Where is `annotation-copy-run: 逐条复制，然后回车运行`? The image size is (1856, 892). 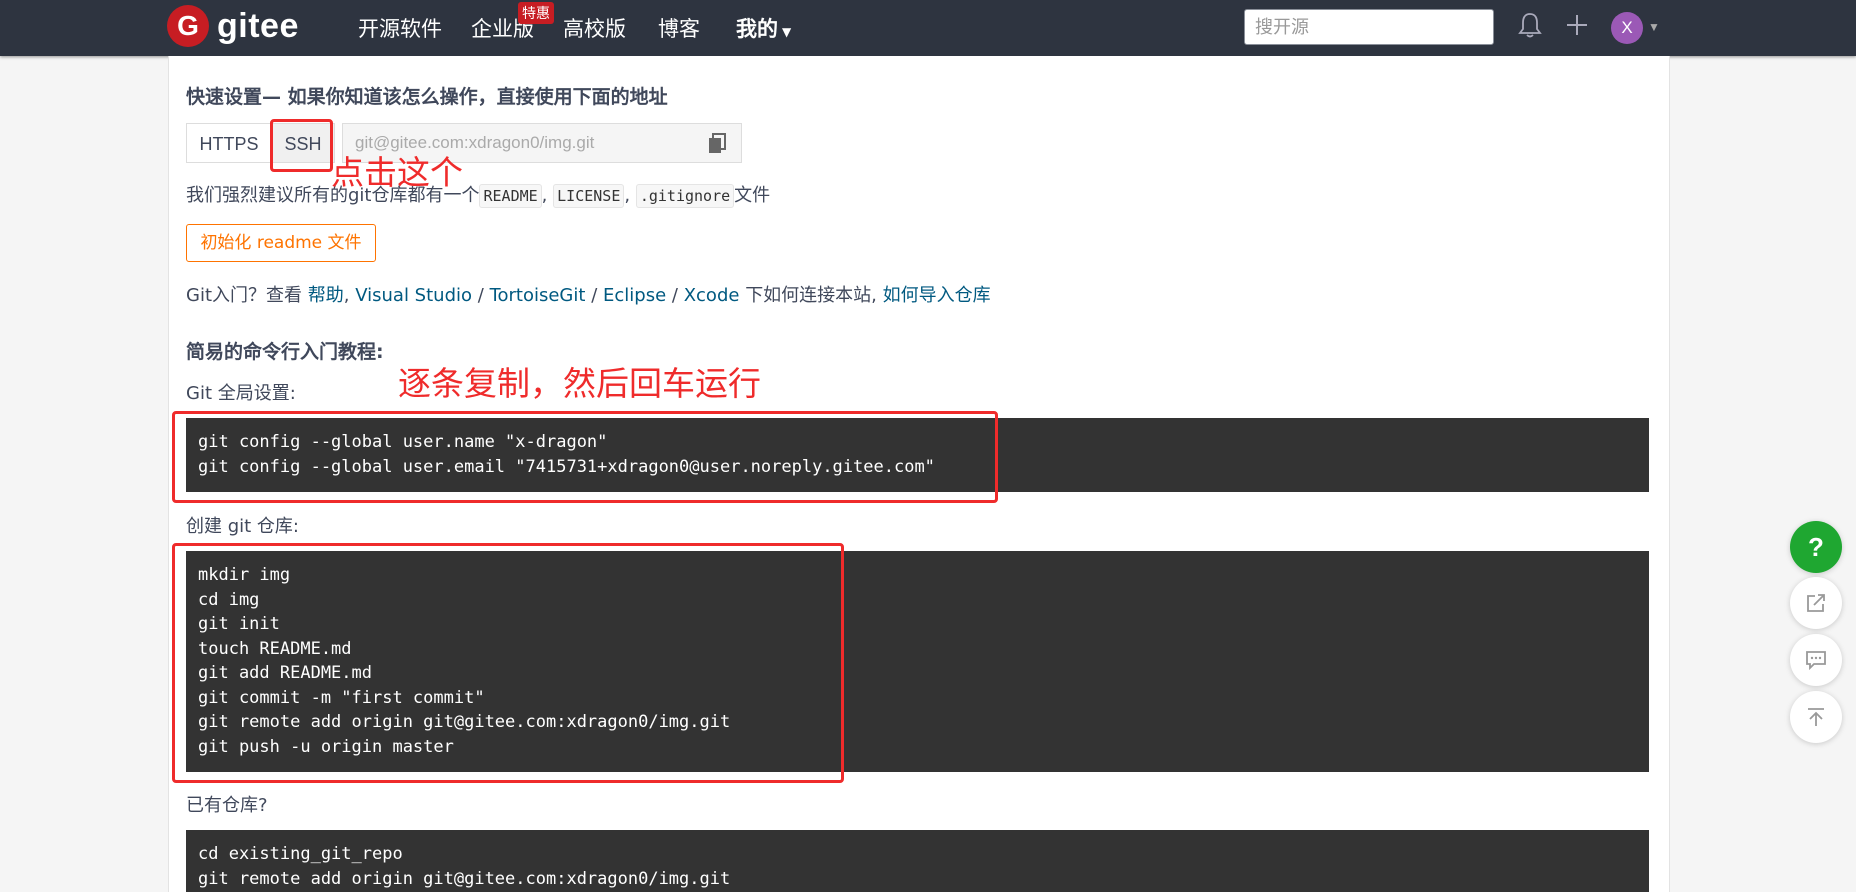 annotation-copy-run: 逐条复制，然后回车运行 is located at coordinates (579, 383).